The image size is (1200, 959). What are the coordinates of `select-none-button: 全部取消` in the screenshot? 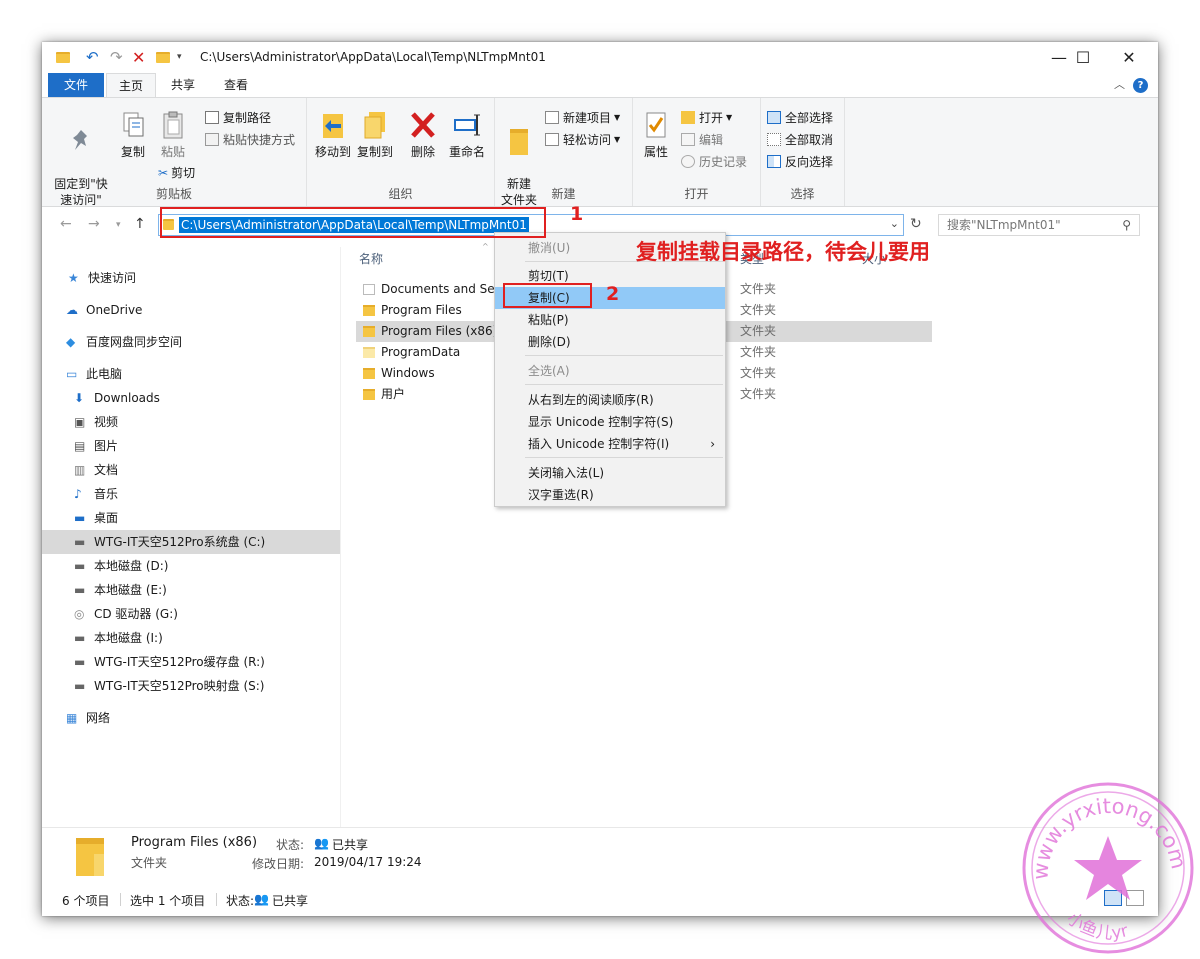 It's located at (800, 139).